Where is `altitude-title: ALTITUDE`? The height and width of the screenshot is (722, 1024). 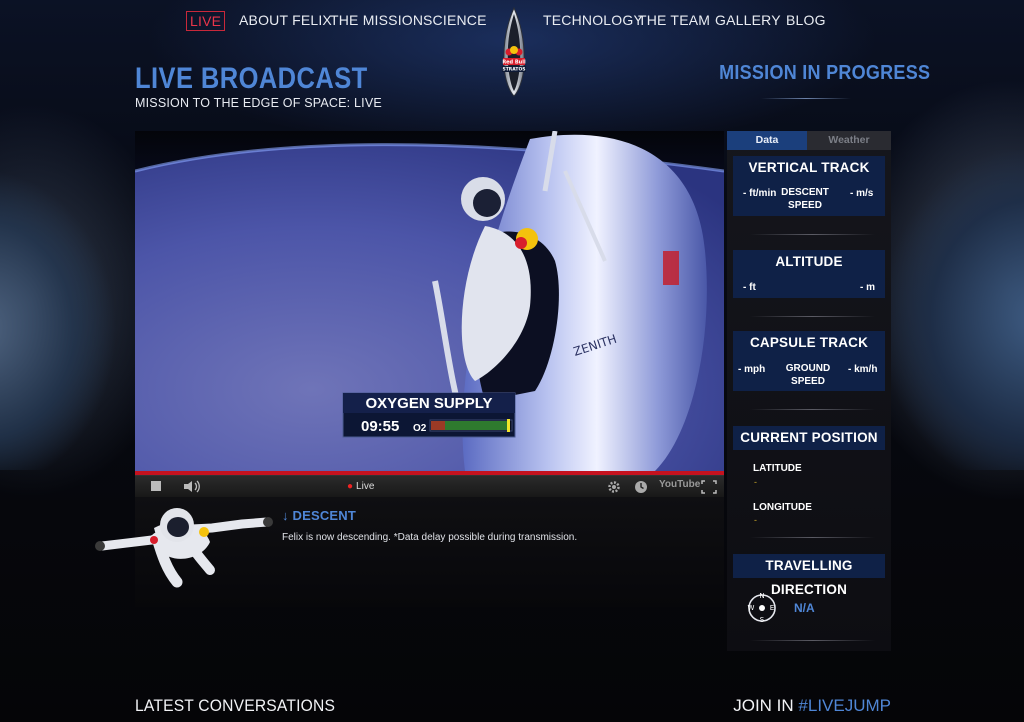 altitude-title: ALTITUDE is located at coordinates (809, 262).